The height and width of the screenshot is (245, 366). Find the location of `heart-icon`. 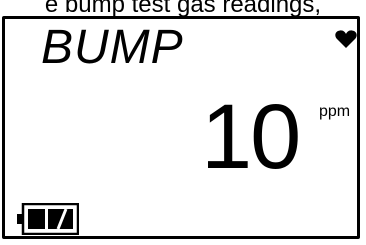

heart-icon is located at coordinates (346, 39).